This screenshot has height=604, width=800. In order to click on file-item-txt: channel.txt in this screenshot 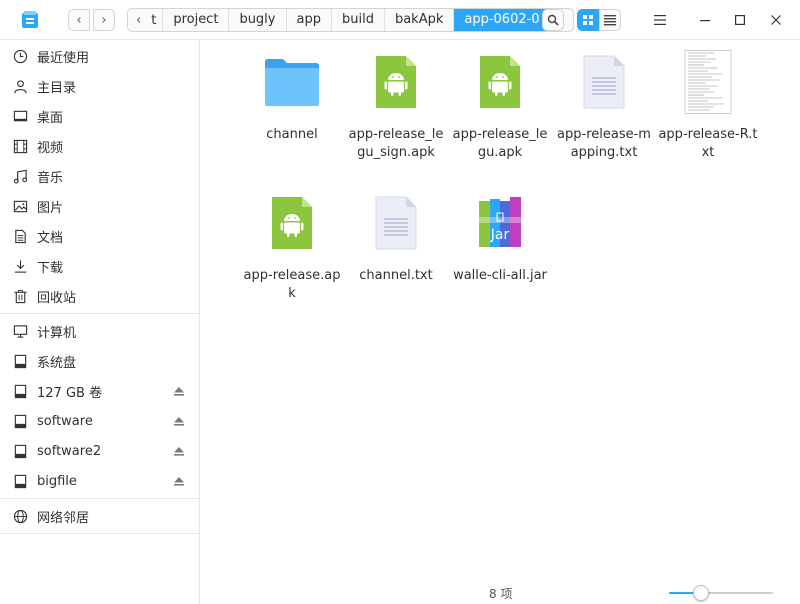, I will do `click(396, 238)`.